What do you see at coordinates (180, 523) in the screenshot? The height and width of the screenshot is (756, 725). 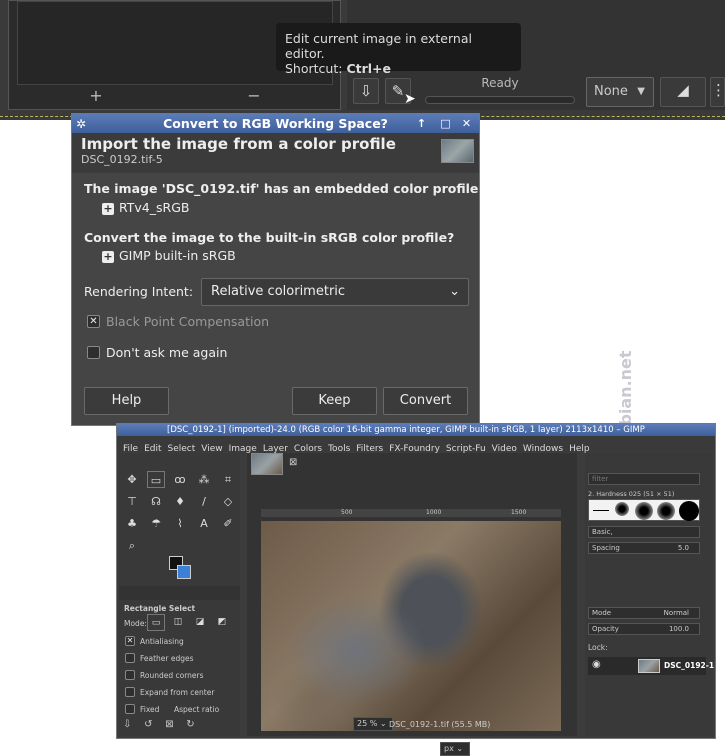 I see `paths-tool-icon: ⌇` at bounding box center [180, 523].